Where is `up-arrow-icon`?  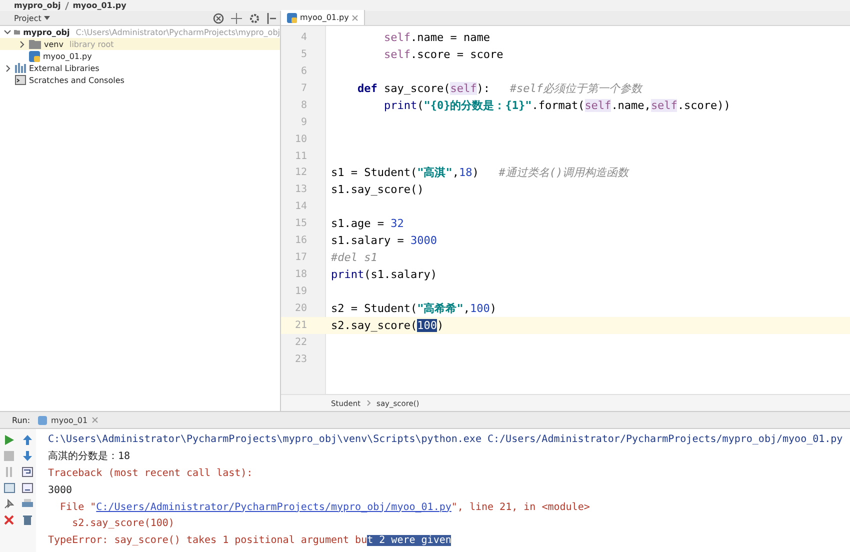 up-arrow-icon is located at coordinates (27, 440).